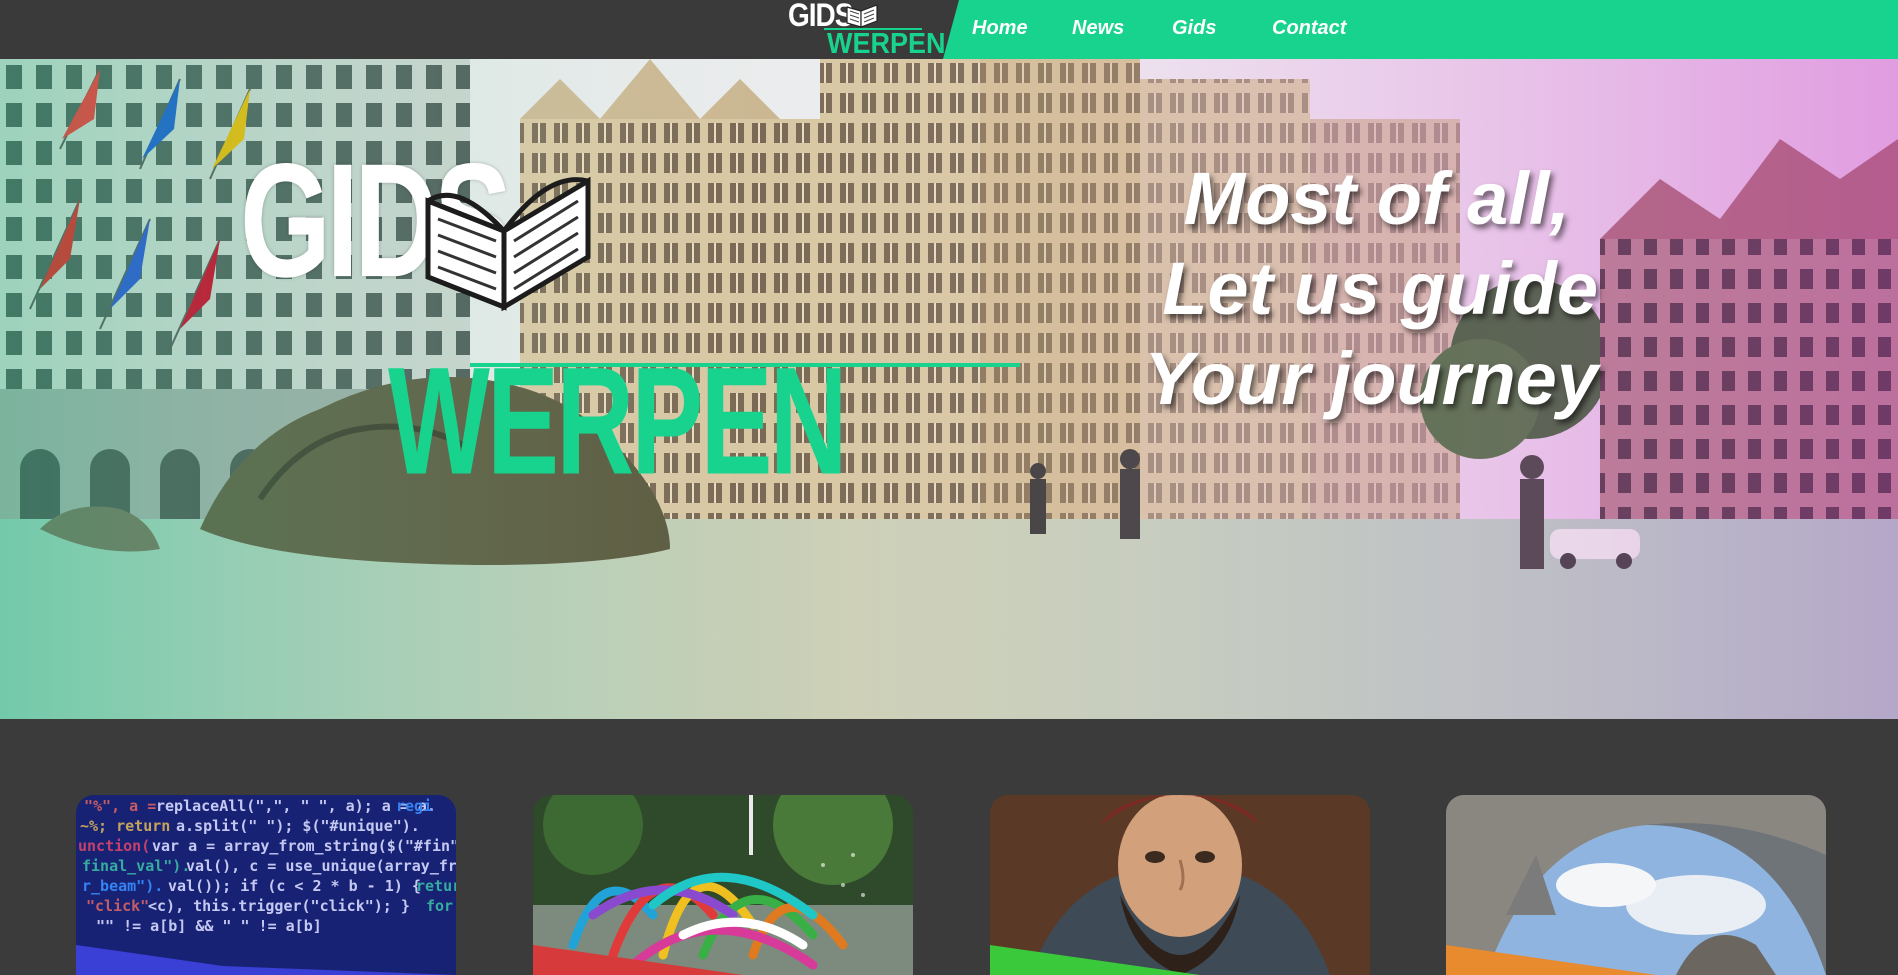  Describe the element at coordinates (949, 30) in the screenshot. I see `top-navbar: GIDS WERPEN Home News Gids Contact` at that location.